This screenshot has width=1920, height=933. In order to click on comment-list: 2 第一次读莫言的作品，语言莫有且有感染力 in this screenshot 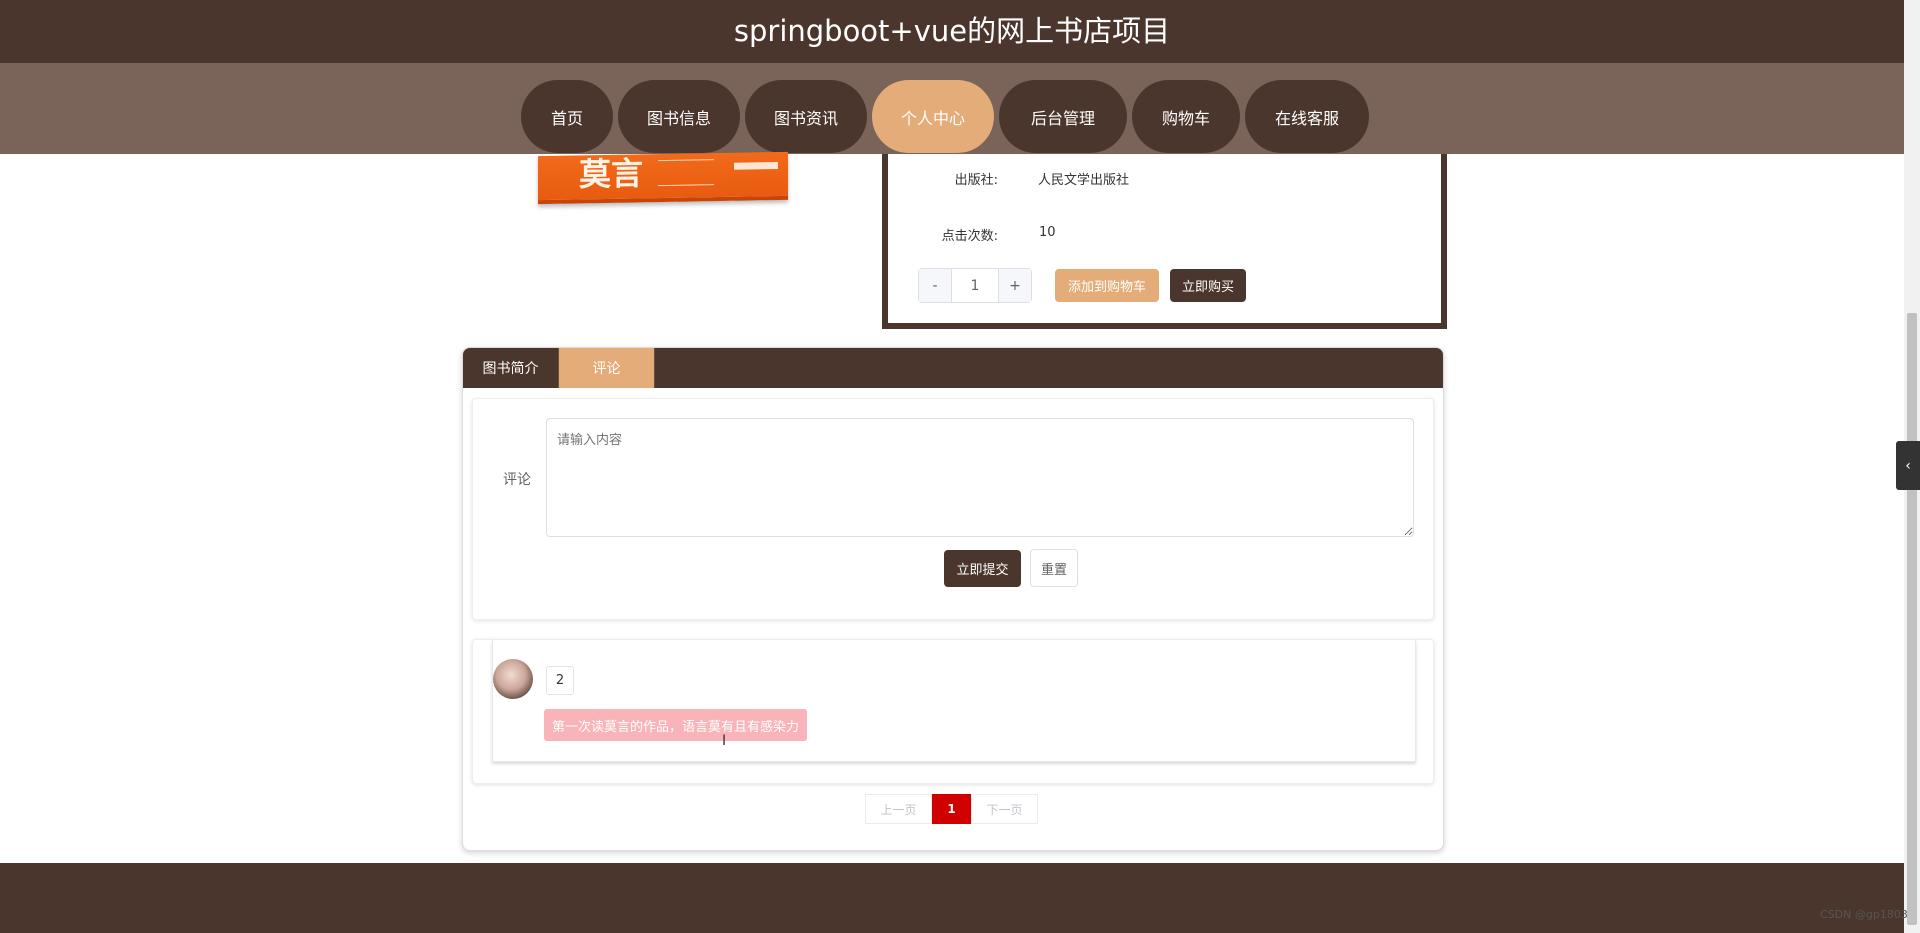, I will do `click(953, 711)`.